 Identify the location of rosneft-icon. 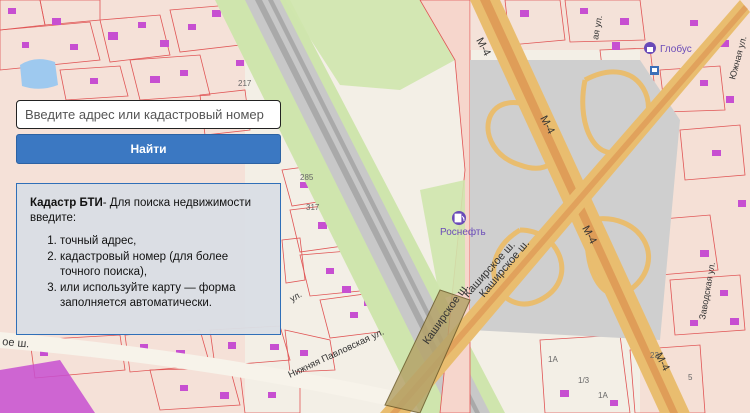
(459, 218).